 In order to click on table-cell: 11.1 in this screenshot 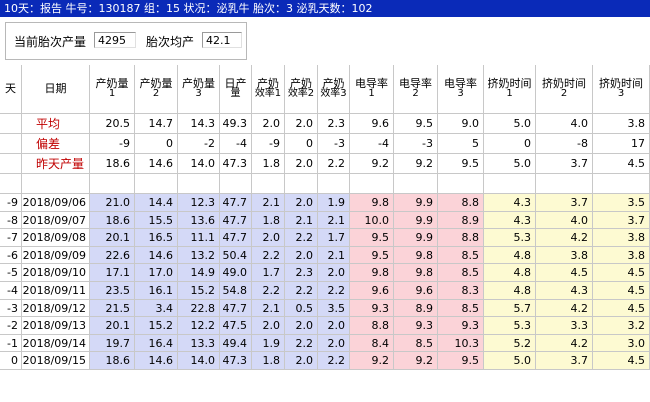, I will do `click(199, 238)`.